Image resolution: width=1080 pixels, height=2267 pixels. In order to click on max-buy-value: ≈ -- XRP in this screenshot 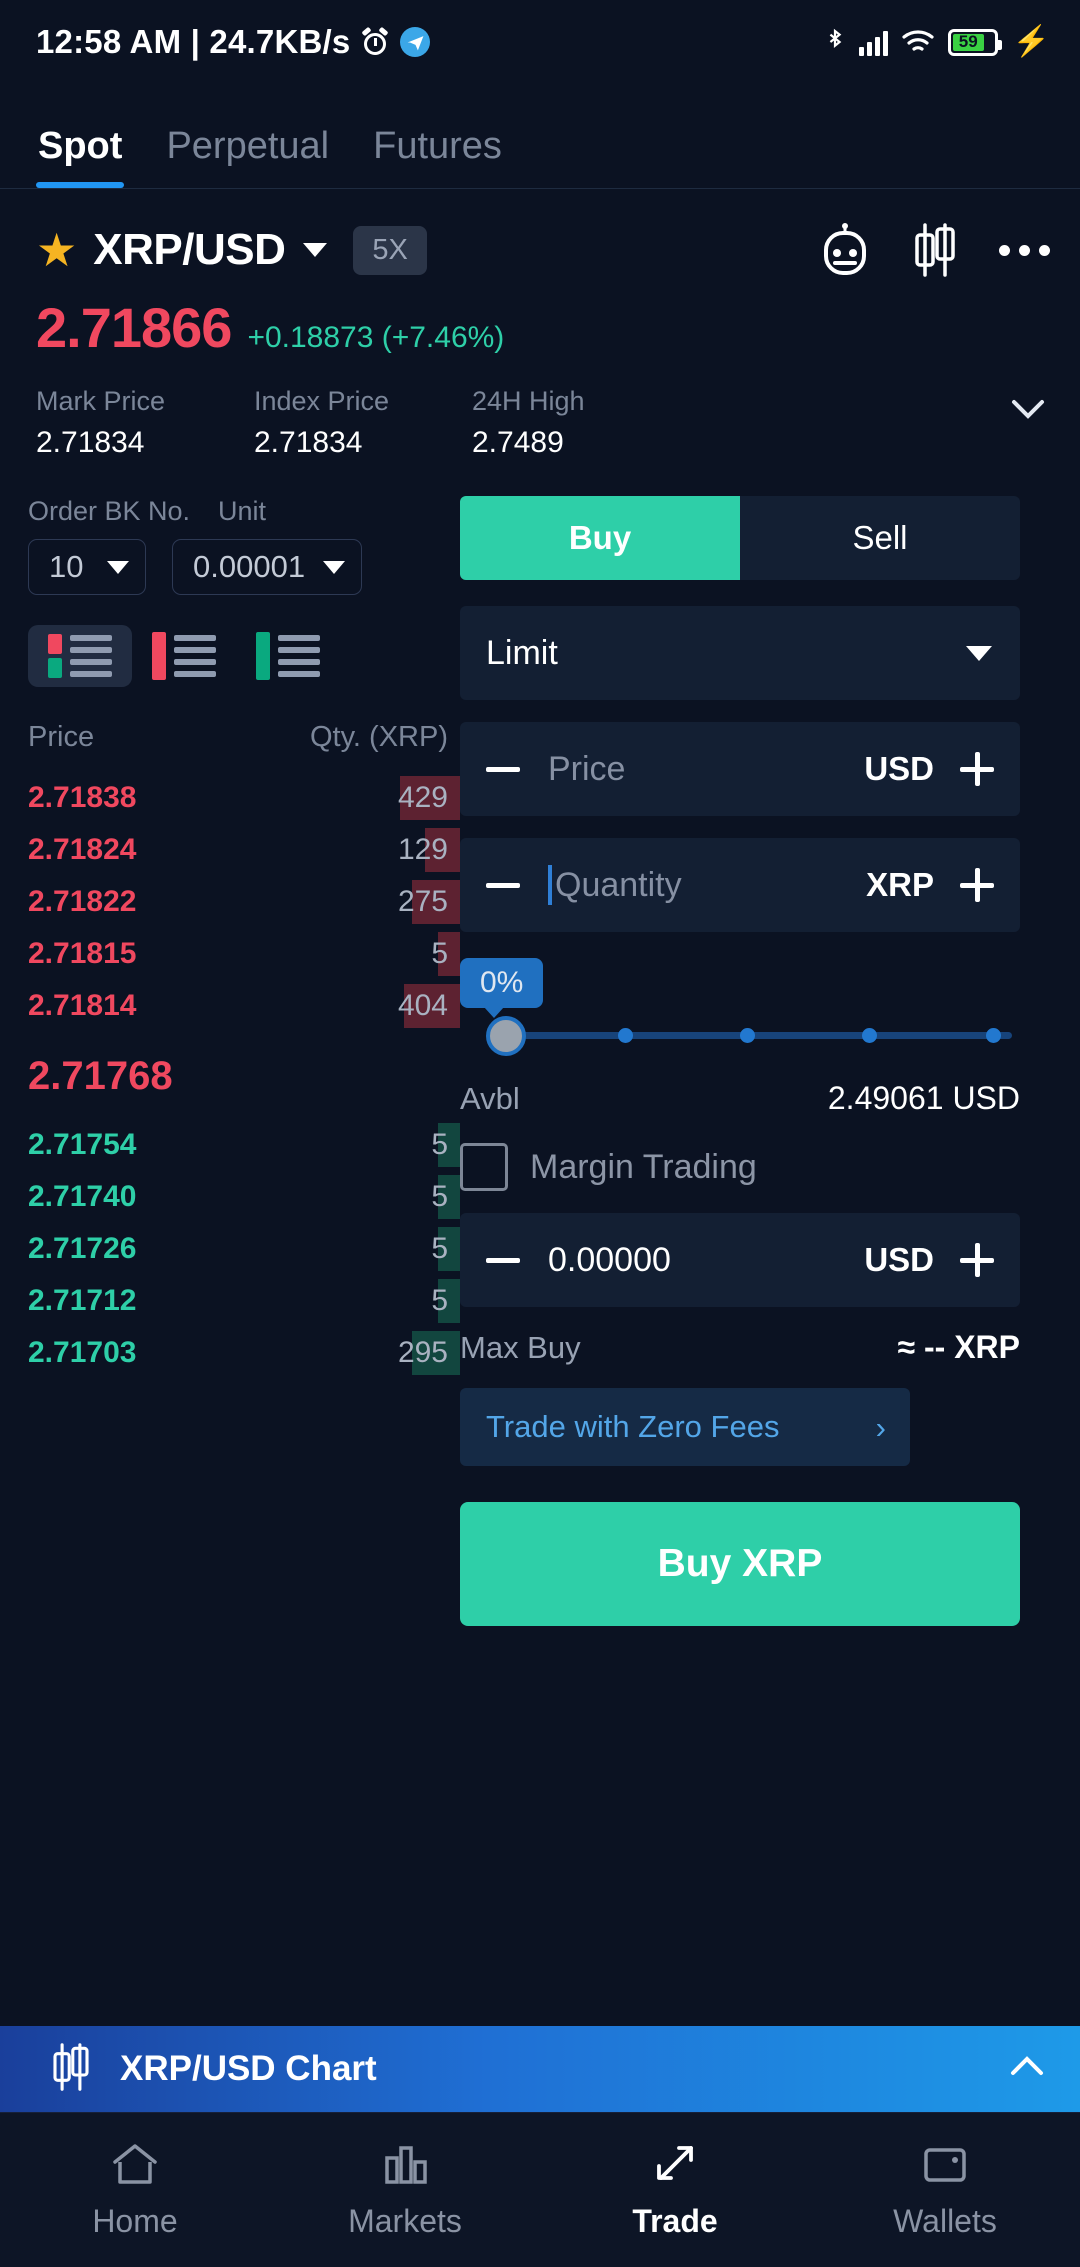, I will do `click(958, 1347)`.